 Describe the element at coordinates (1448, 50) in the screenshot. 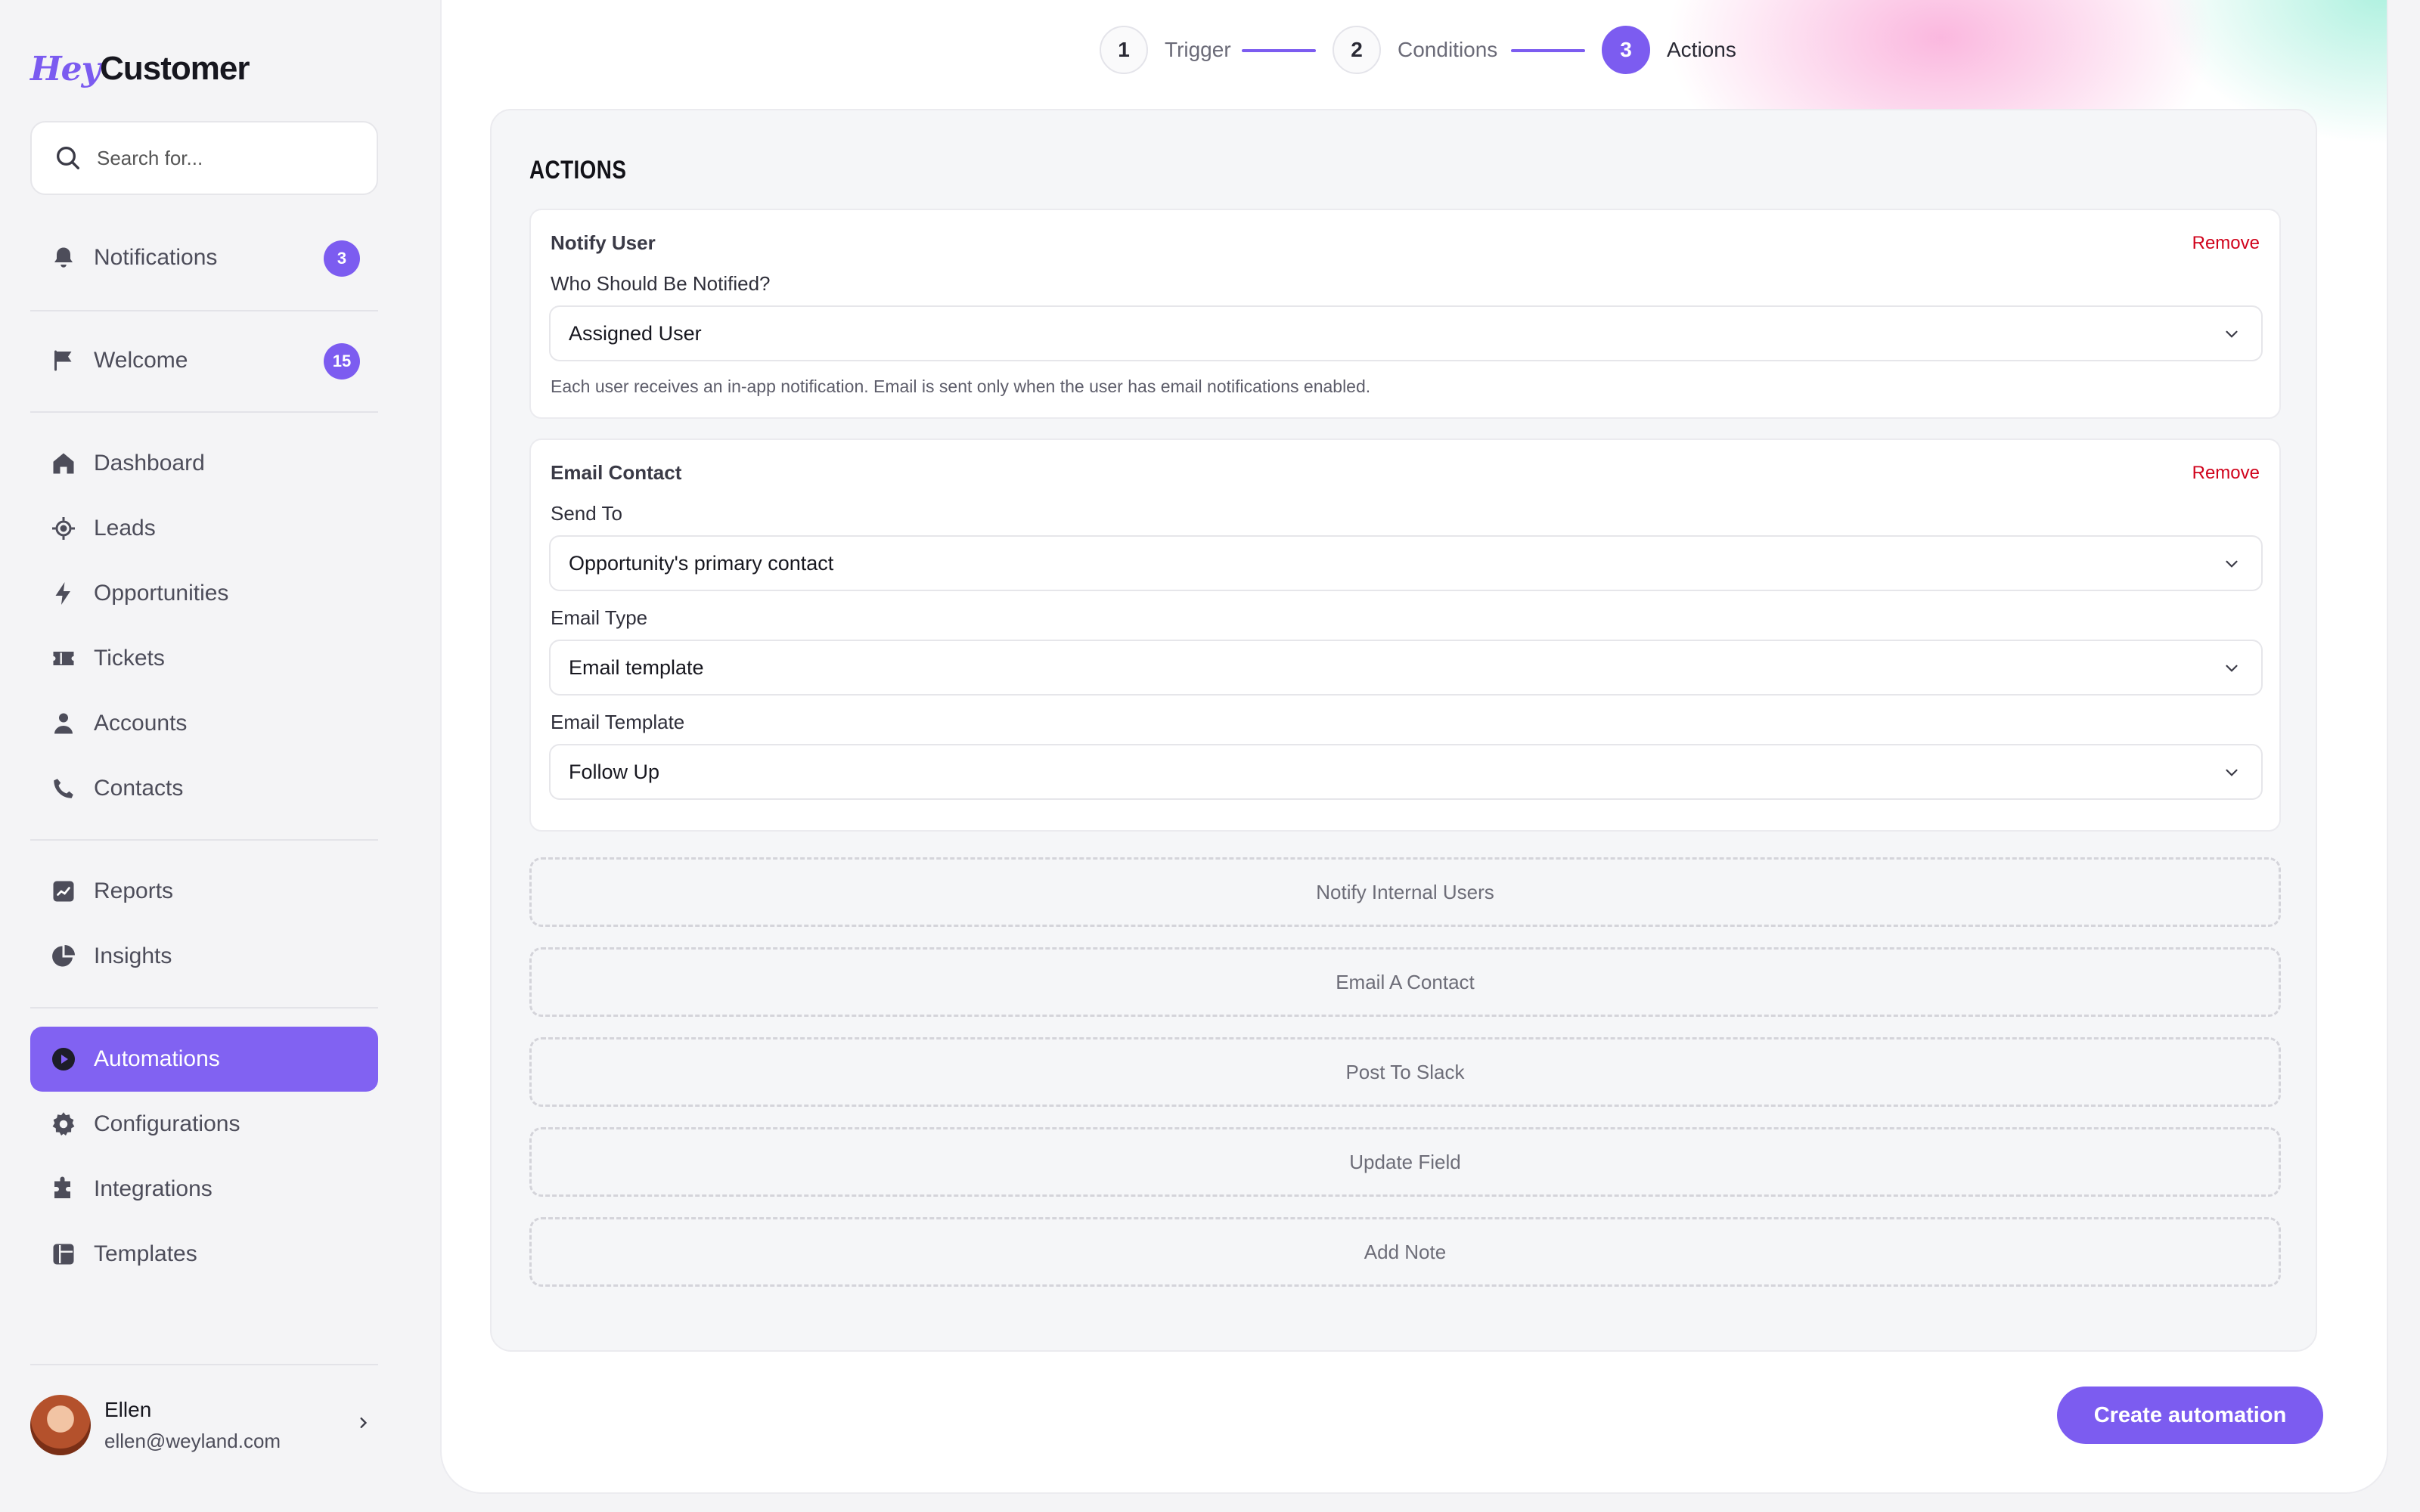

I see `step-label: Conditions` at that location.